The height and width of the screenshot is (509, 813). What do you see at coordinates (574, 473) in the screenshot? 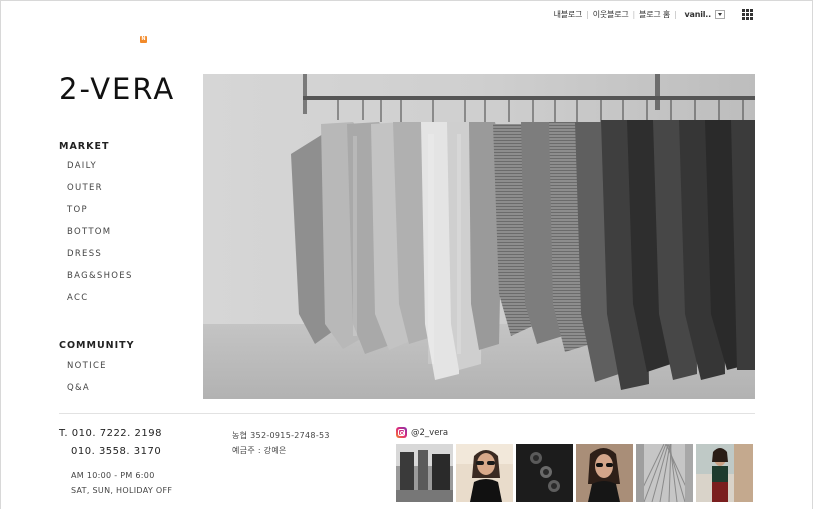
I see `instagram-thumbnails` at bounding box center [574, 473].